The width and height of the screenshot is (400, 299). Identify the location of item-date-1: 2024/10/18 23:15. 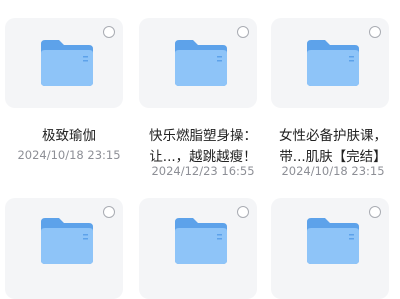
(69, 155).